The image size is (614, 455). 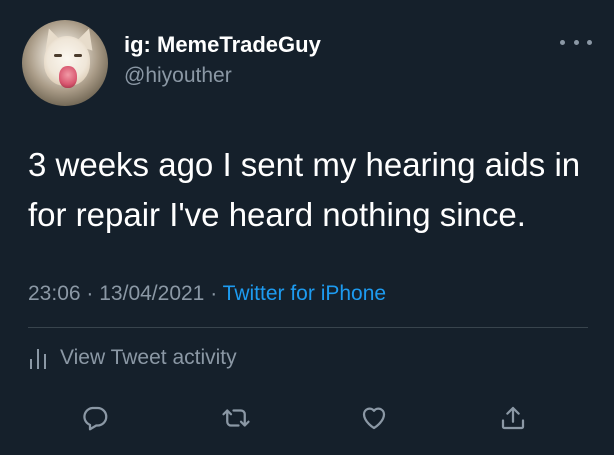 I want to click on share-icon, so click(x=513, y=418).